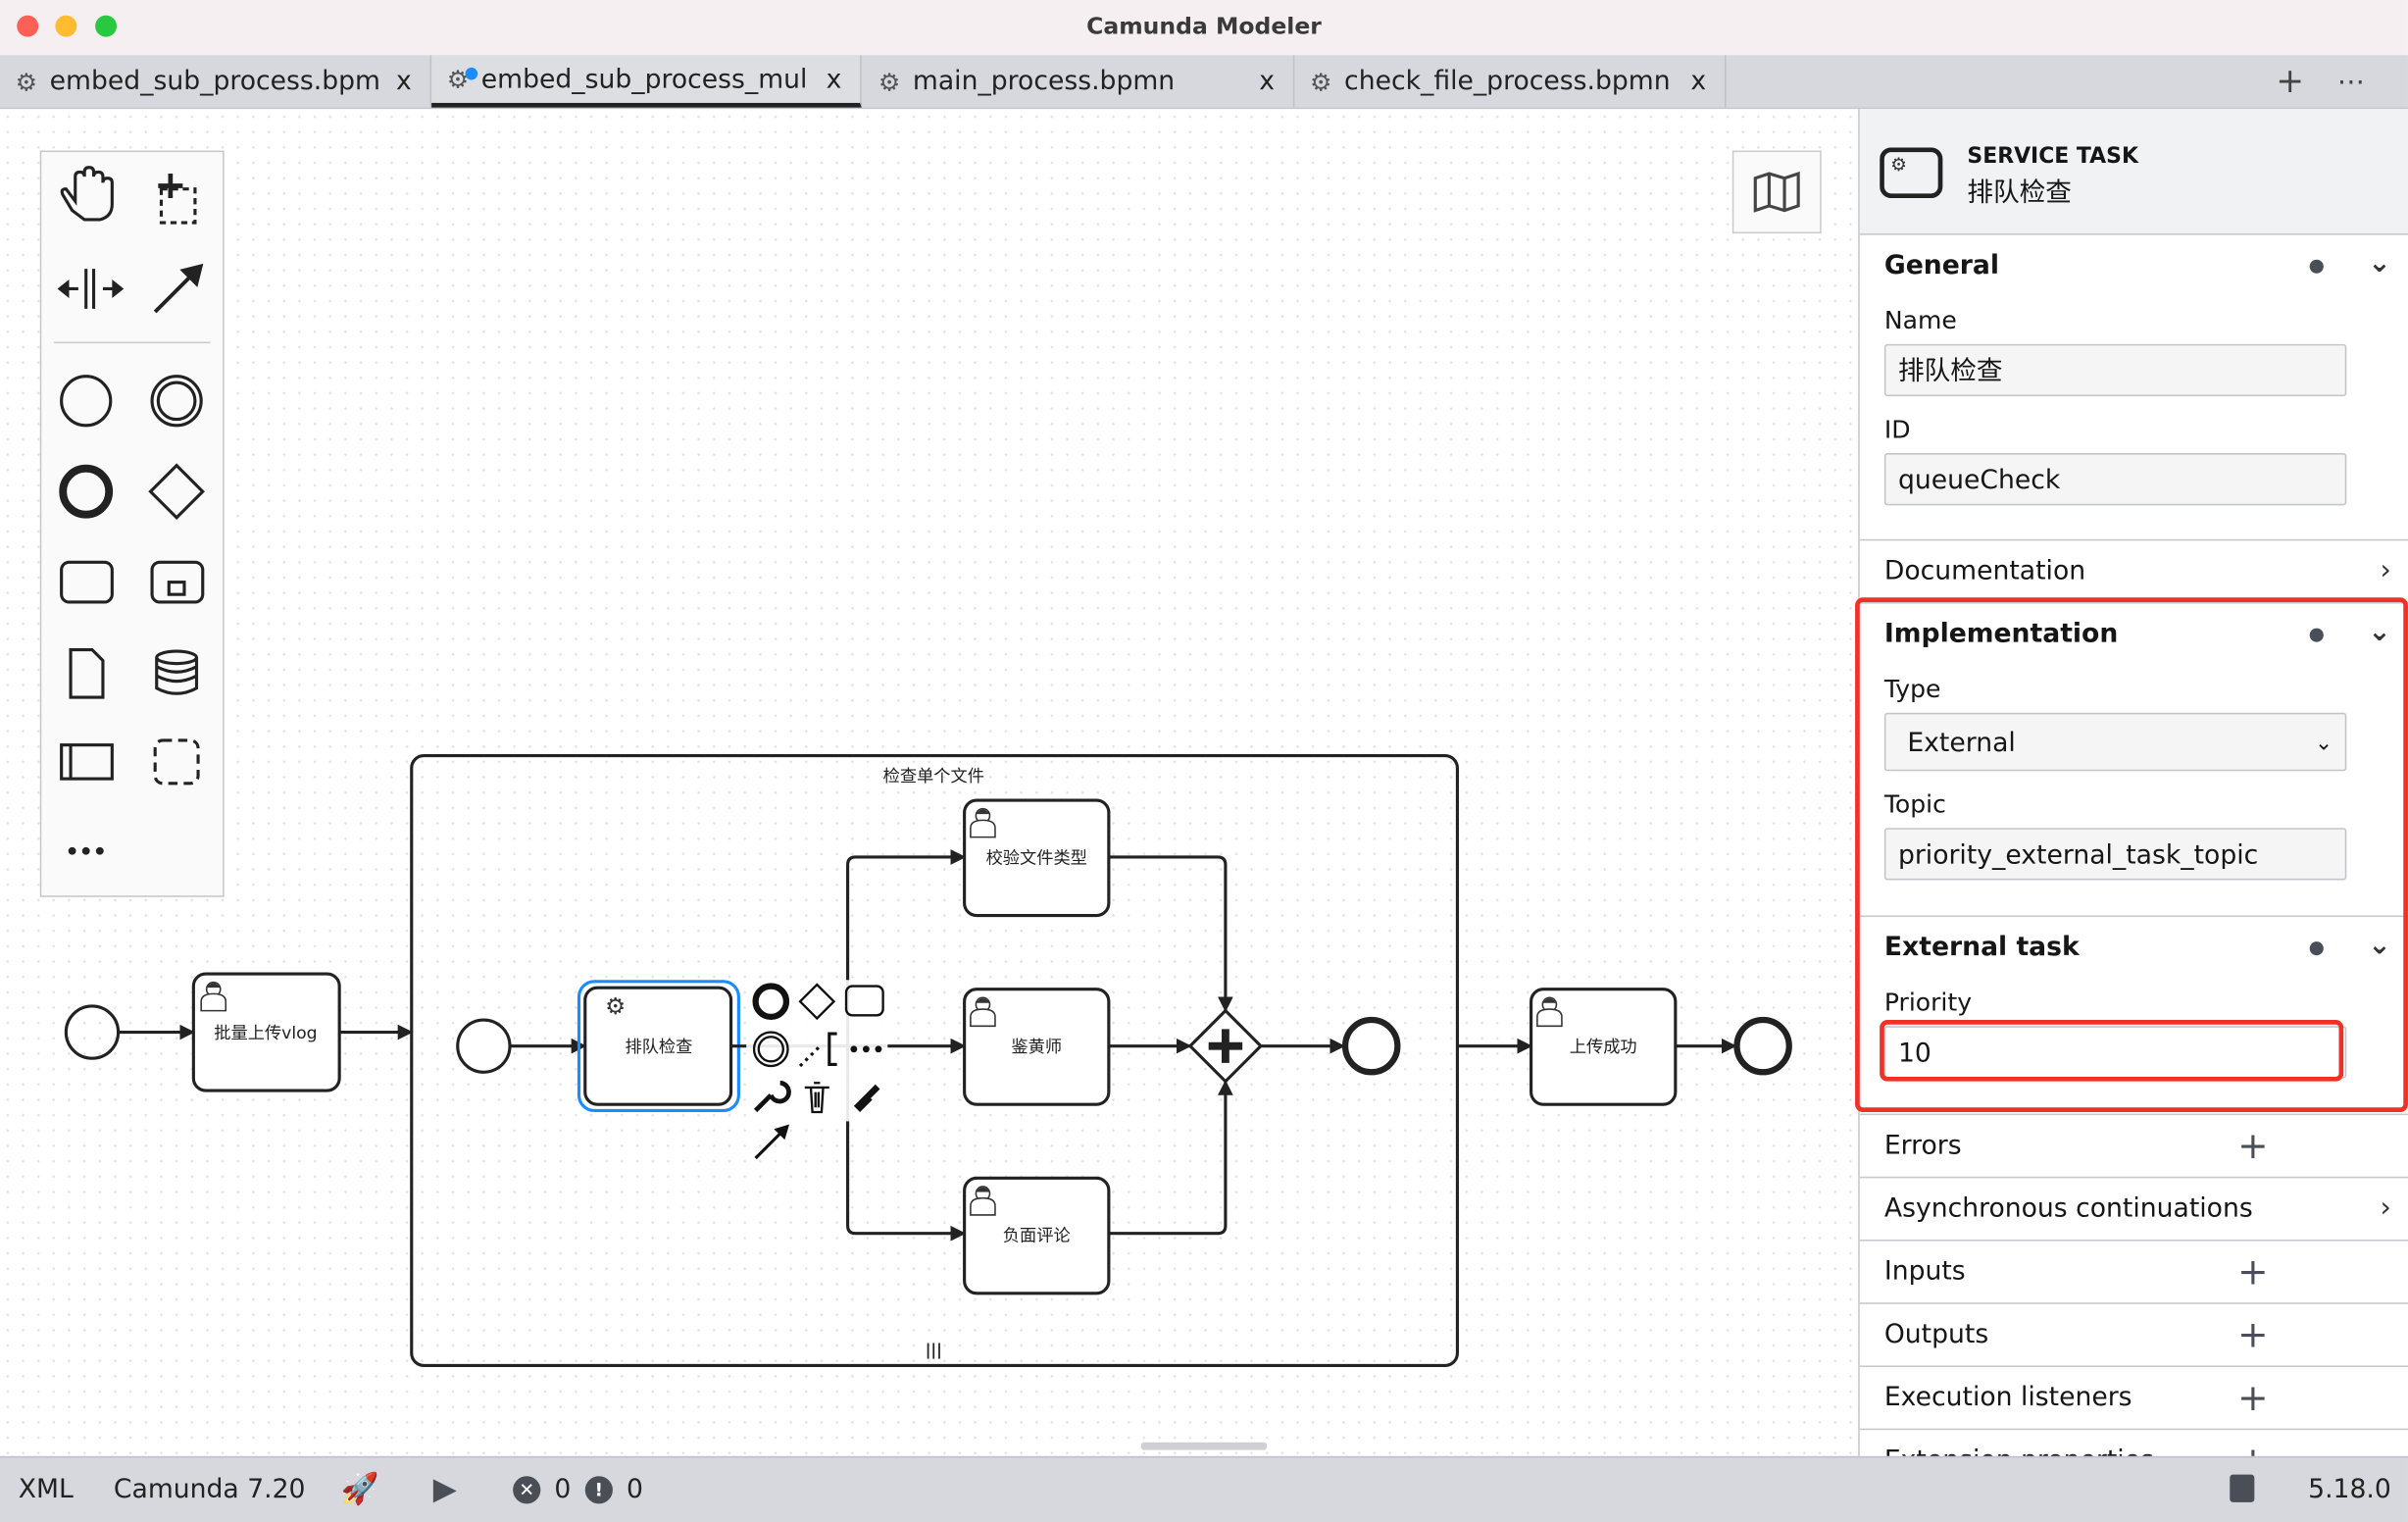 The width and height of the screenshot is (2408, 1522). Describe the element at coordinates (2019, 1451) in the screenshot. I see `group-title: Extension properties` at that location.